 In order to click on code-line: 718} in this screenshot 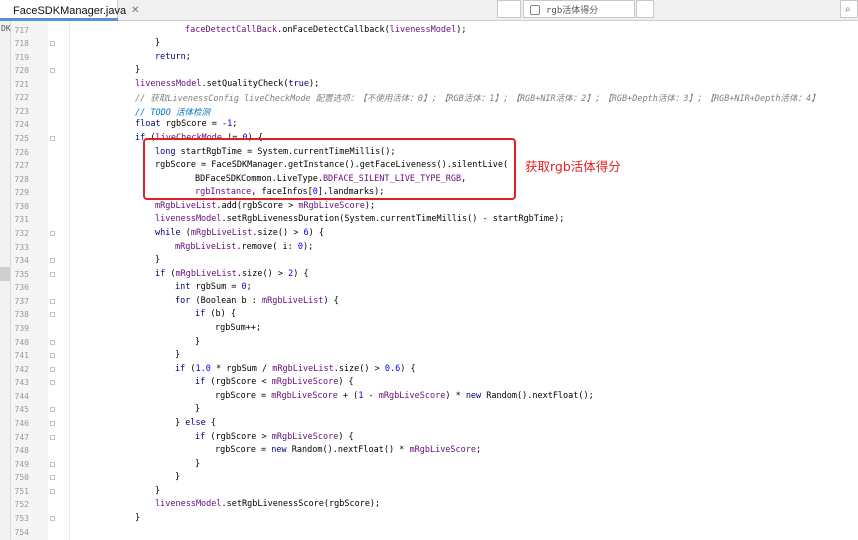, I will do `click(429, 44)`.